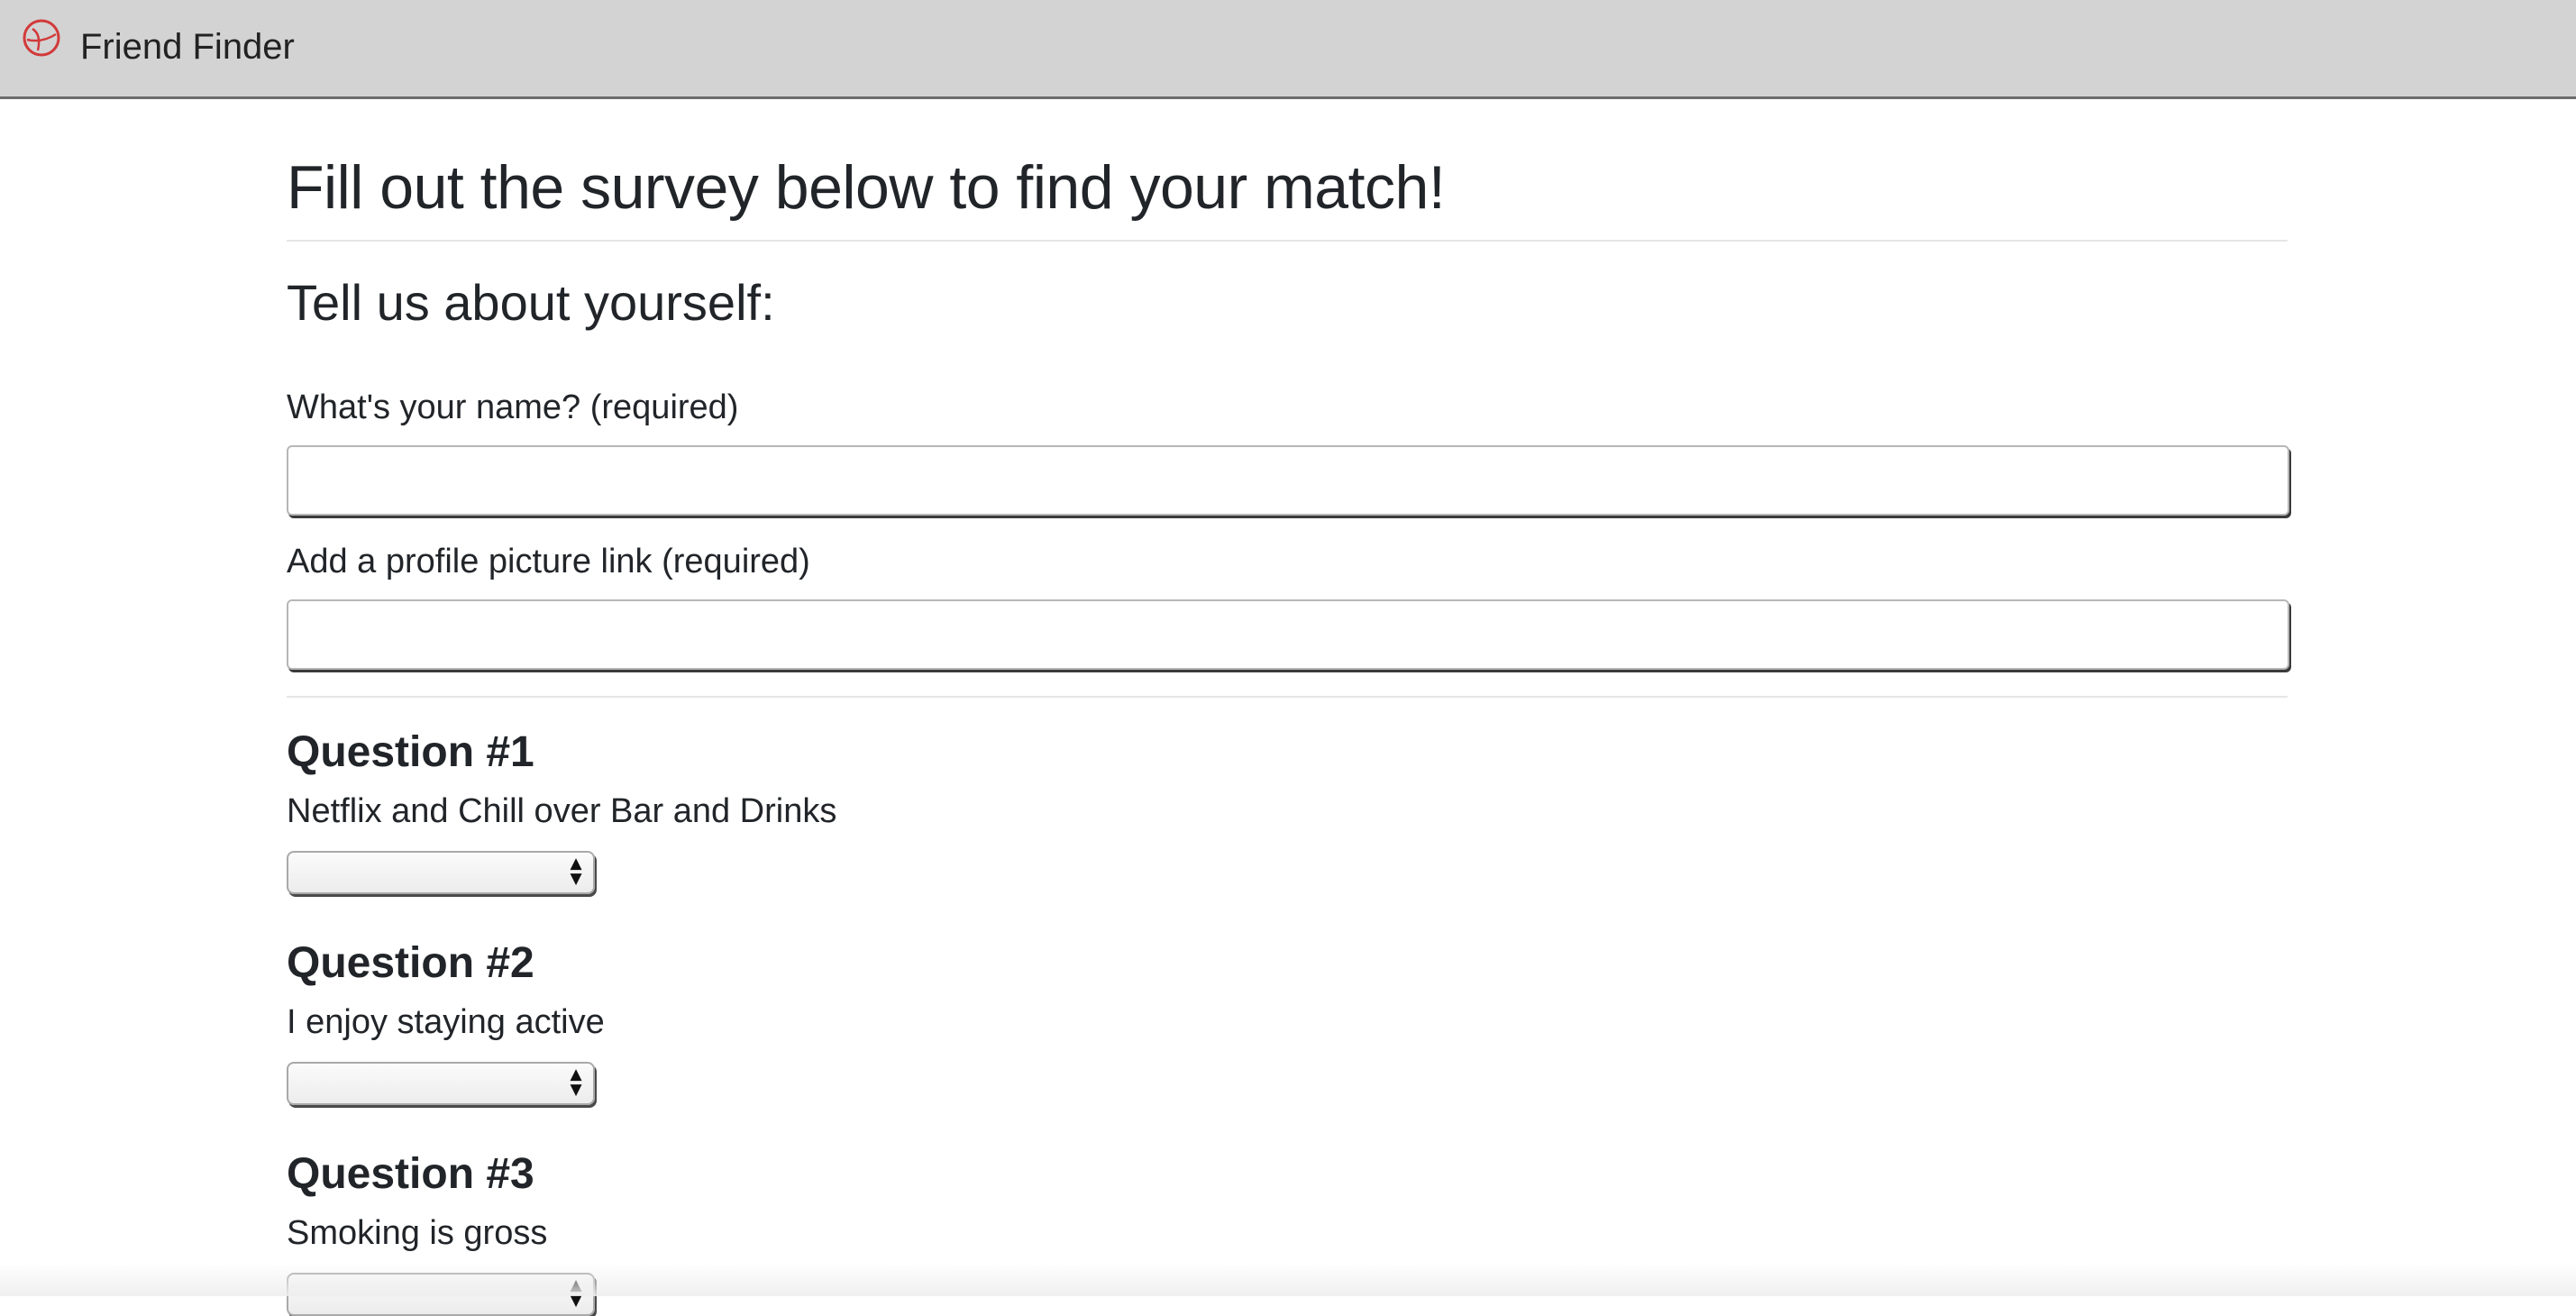 This screenshot has height=1316, width=2576. I want to click on question-3-title: Question #3, so click(410, 1174).